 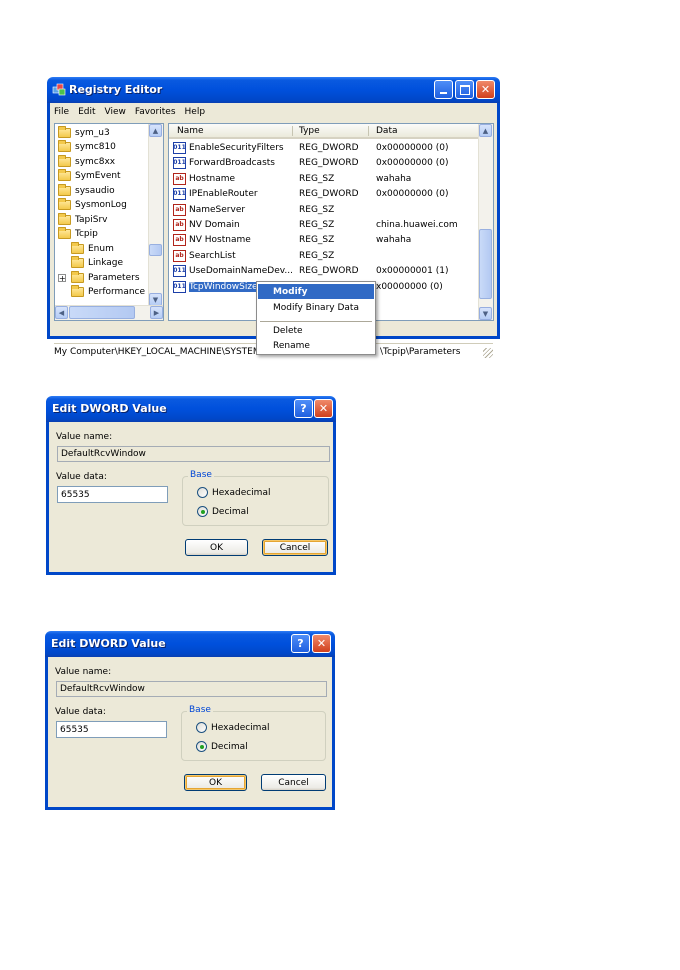 What do you see at coordinates (316, 330) in the screenshot?
I see `menu-item-delete: Delete` at bounding box center [316, 330].